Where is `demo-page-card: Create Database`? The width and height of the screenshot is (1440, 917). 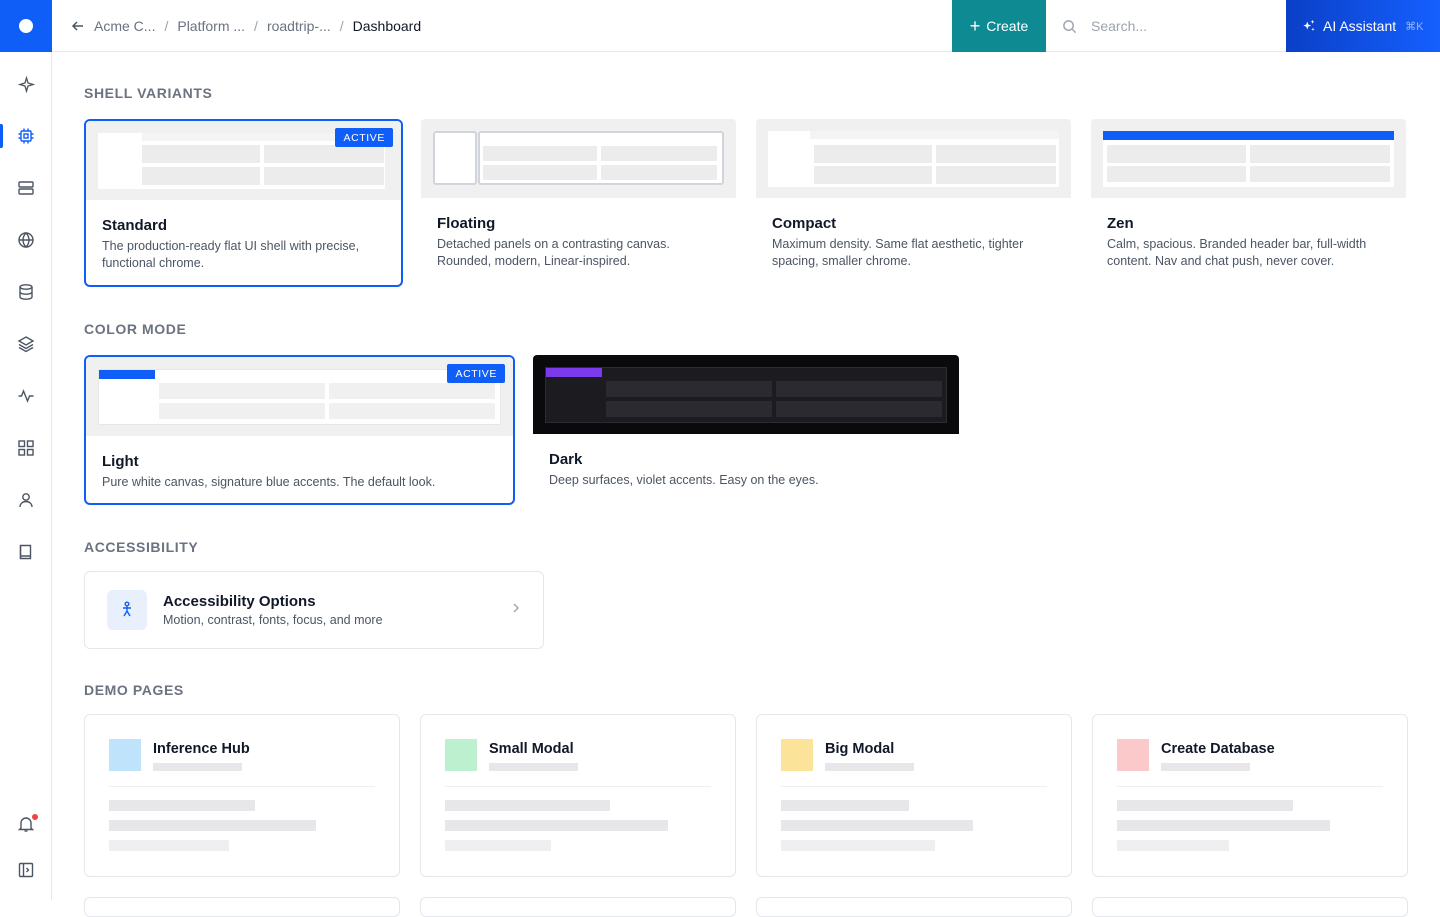 demo-page-card: Create Database is located at coordinates (1250, 795).